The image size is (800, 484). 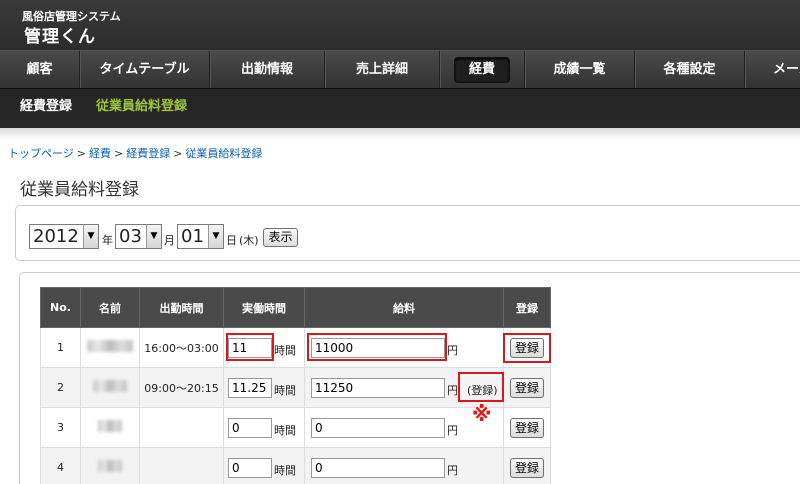 I want to click on table-row: 4 0 時間 0 円 登録, so click(x=295, y=465).